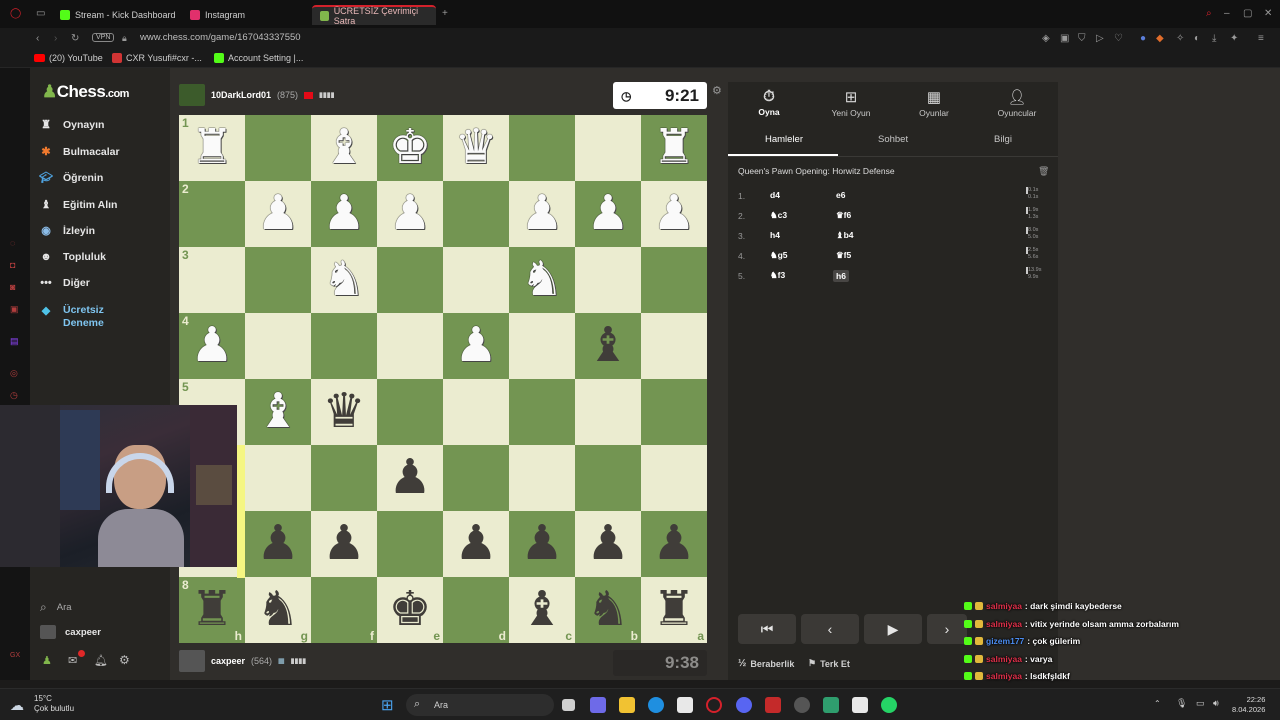 The width and height of the screenshot is (1280, 720). I want to click on board-square: g ♞, so click(278, 610).